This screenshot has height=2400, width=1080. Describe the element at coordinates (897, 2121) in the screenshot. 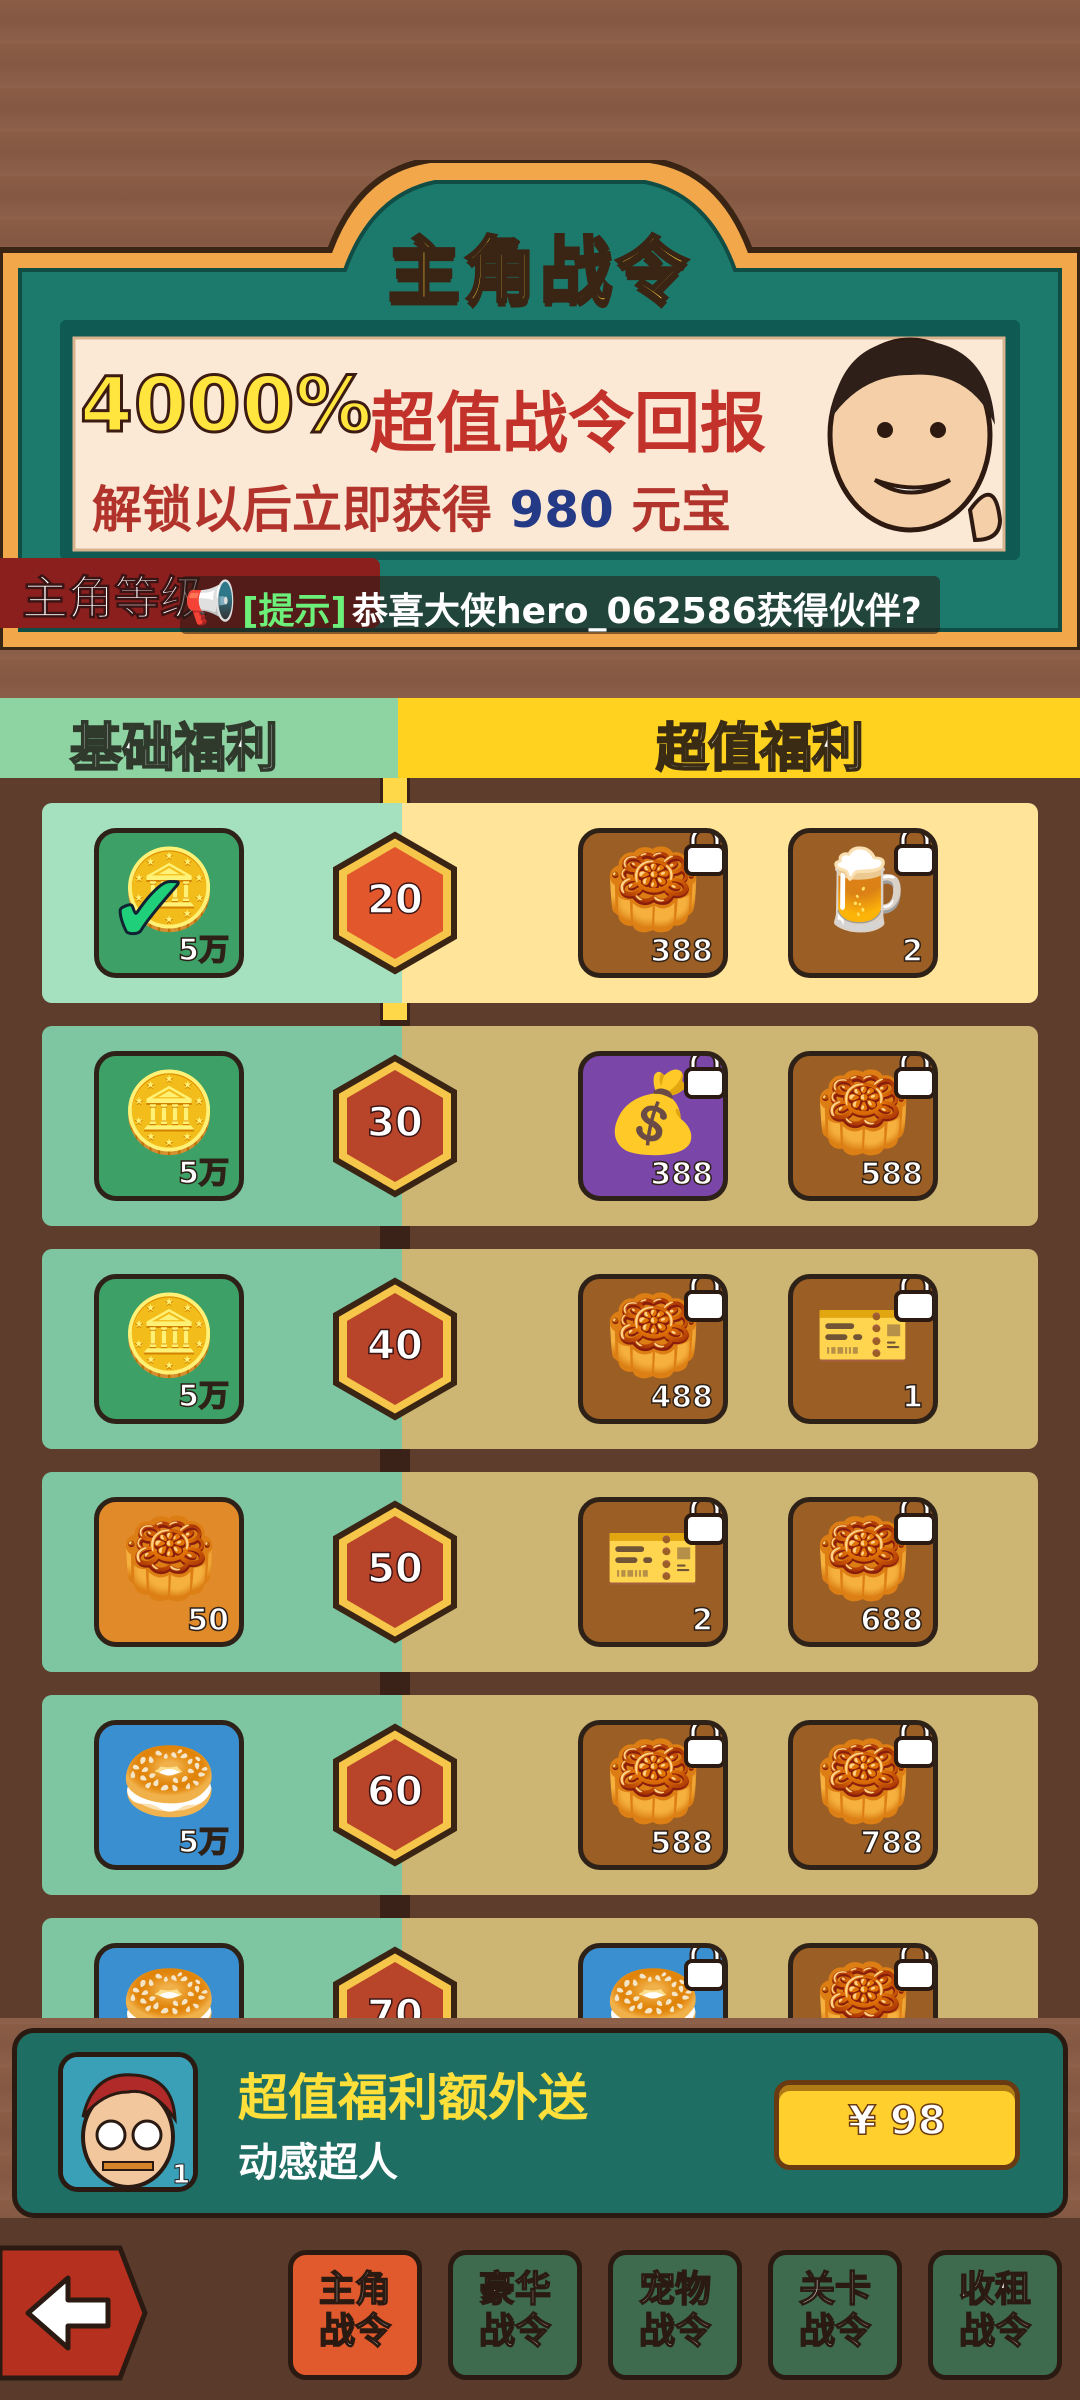

I see `purchase-price-label: ¥ 98` at that location.